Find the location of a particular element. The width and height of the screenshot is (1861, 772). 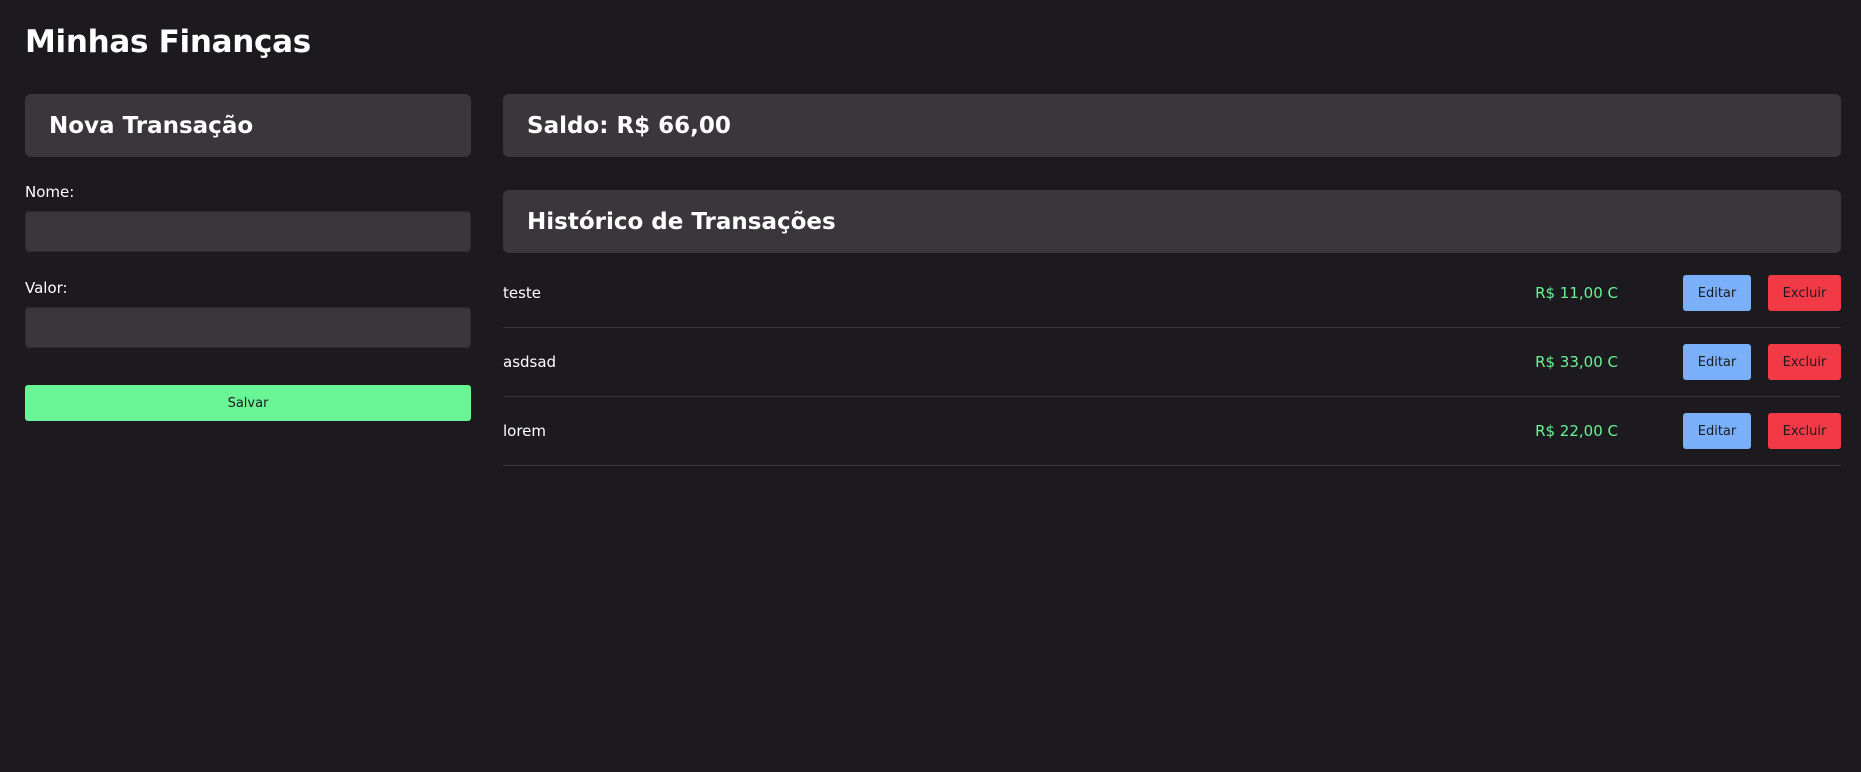

balance-text: Saldo: R$ 66,00 is located at coordinates (629, 125).